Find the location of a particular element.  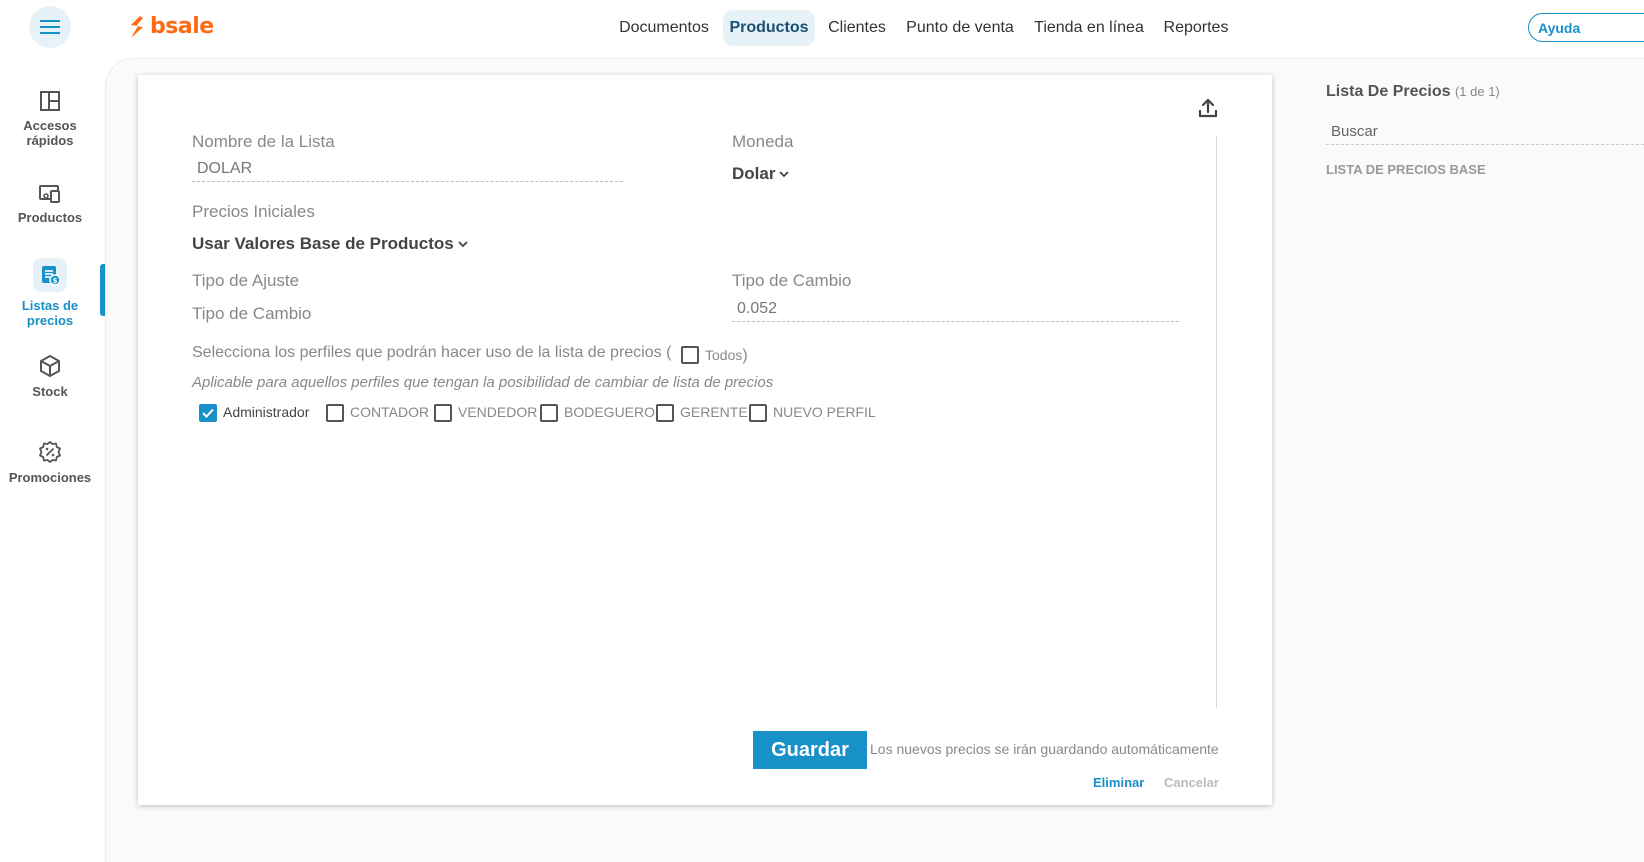

help-button: Ayuda is located at coordinates (1586, 27).